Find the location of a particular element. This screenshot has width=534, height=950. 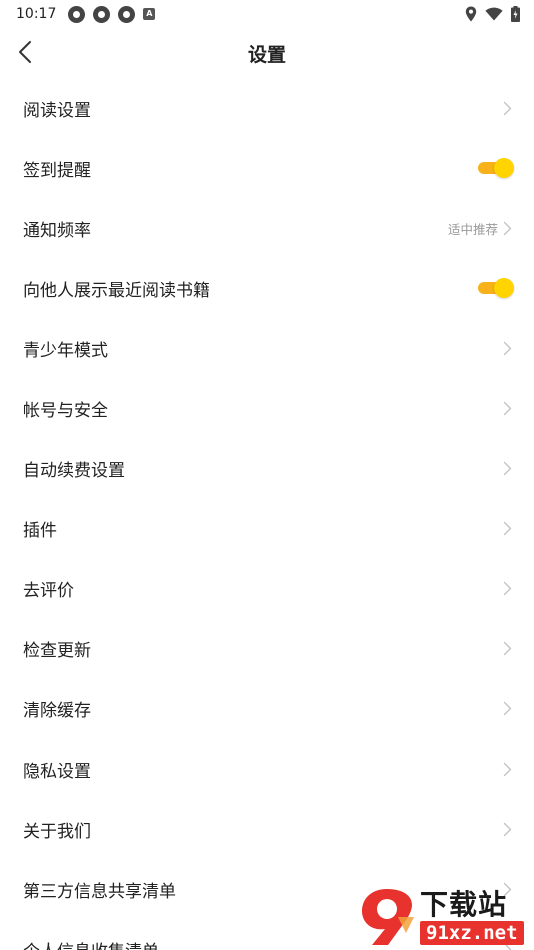

settings-row-label: 检查更新 is located at coordinates (57, 651).